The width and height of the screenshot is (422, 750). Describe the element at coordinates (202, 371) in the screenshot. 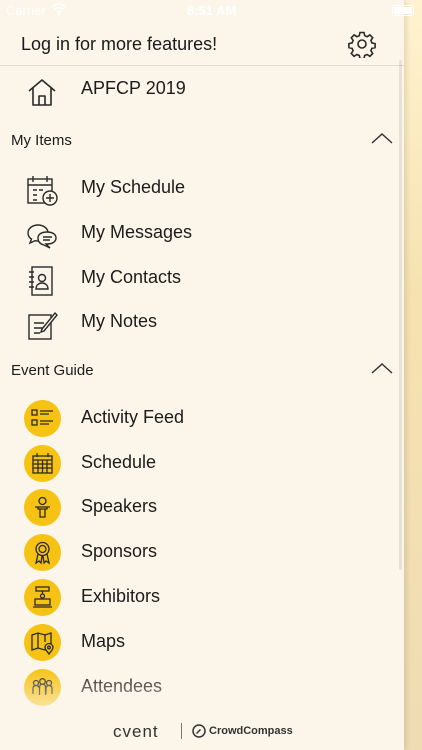

I see `section-event-guide: Event Guide` at that location.